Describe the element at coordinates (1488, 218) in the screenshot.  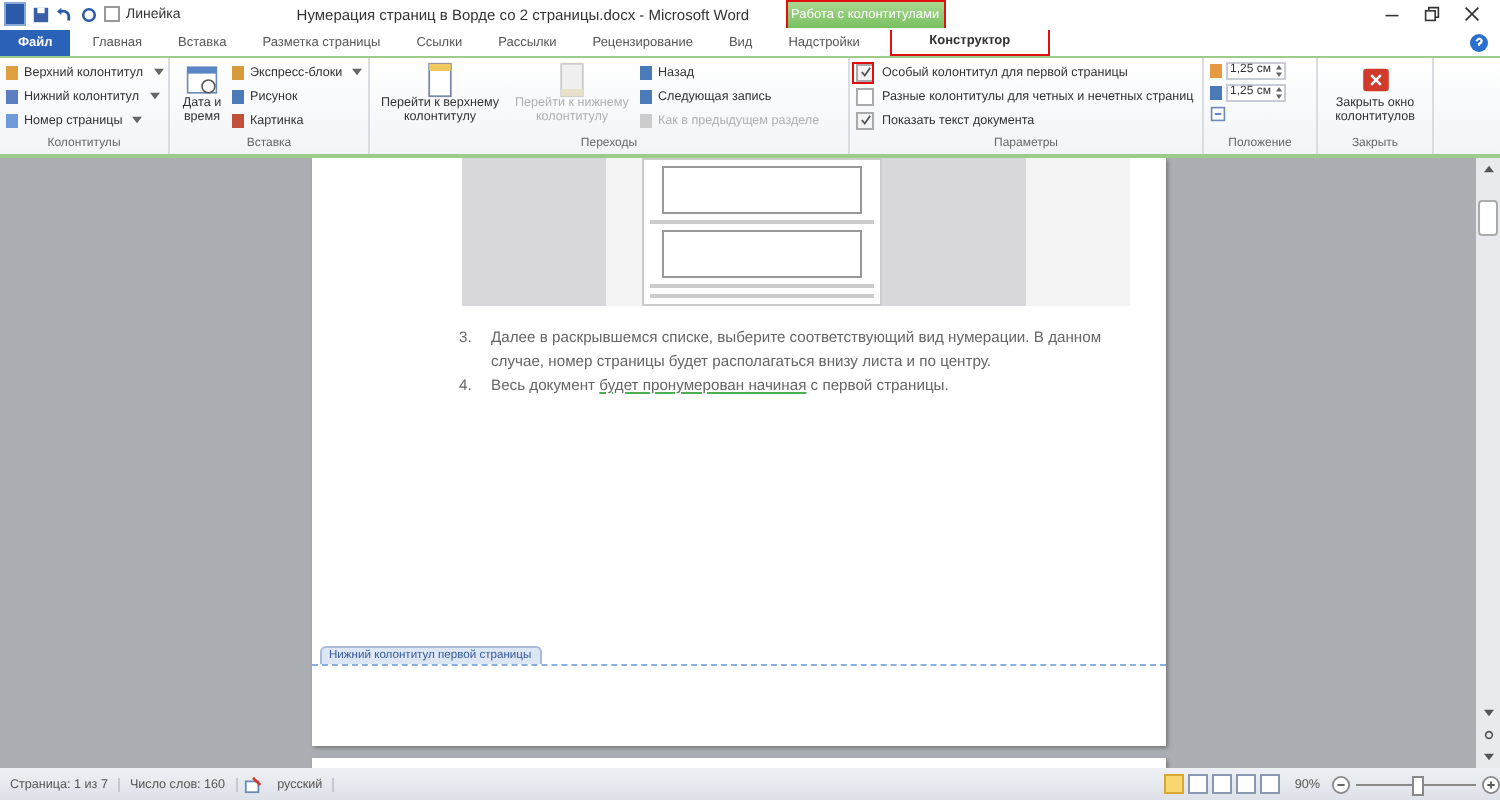
I see `scroll-thumb` at that location.